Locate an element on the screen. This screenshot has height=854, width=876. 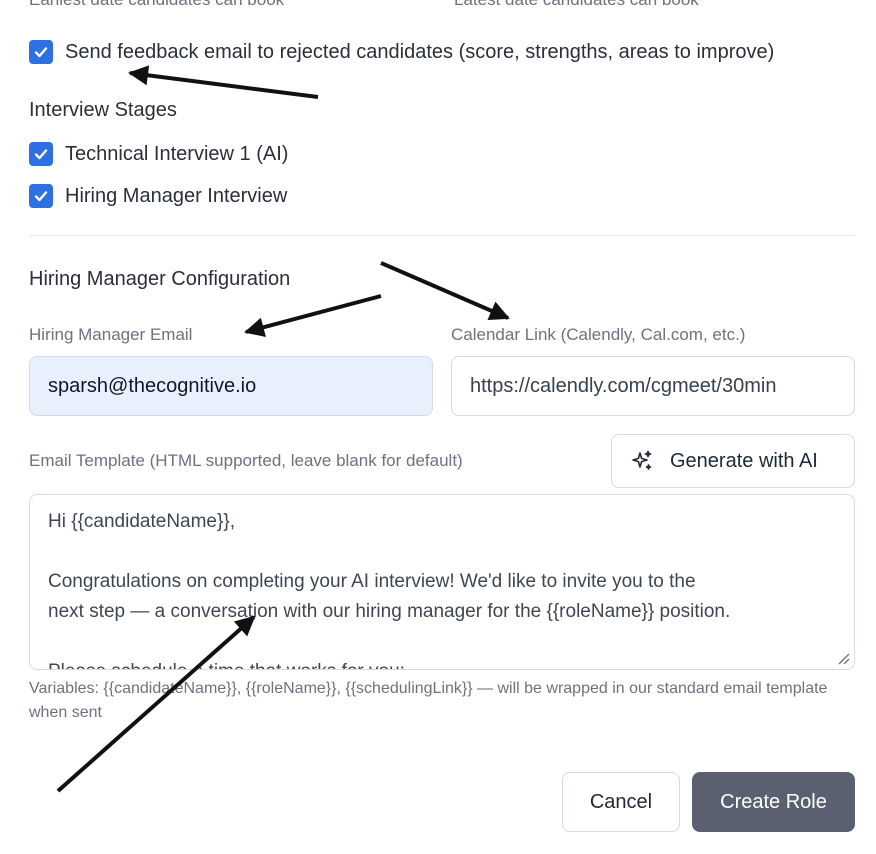
arrow-to-feedback-checkbox is located at coordinates (223, 82).